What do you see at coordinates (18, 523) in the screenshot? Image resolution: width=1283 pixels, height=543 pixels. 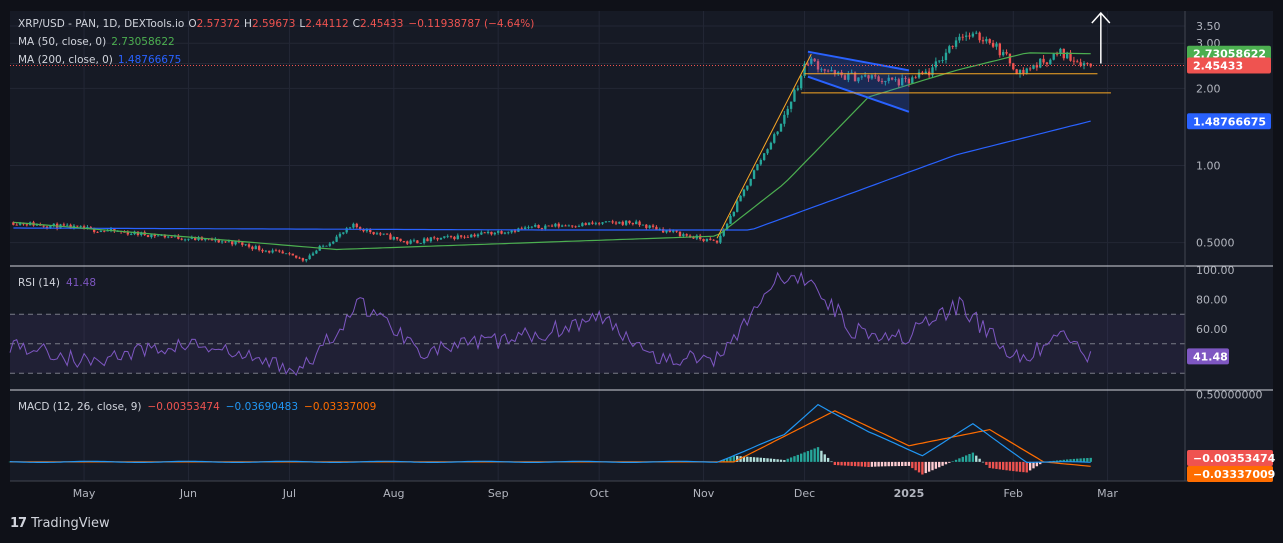 I see `tradingview-logo-icon: 17` at bounding box center [18, 523].